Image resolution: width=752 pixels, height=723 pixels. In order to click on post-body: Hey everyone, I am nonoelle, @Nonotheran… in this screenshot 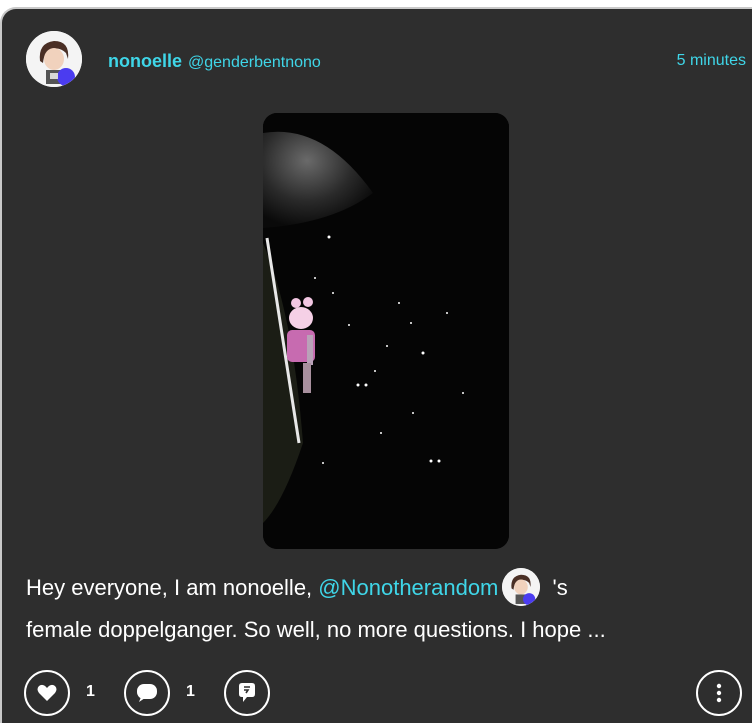, I will do `click(382, 609)`.